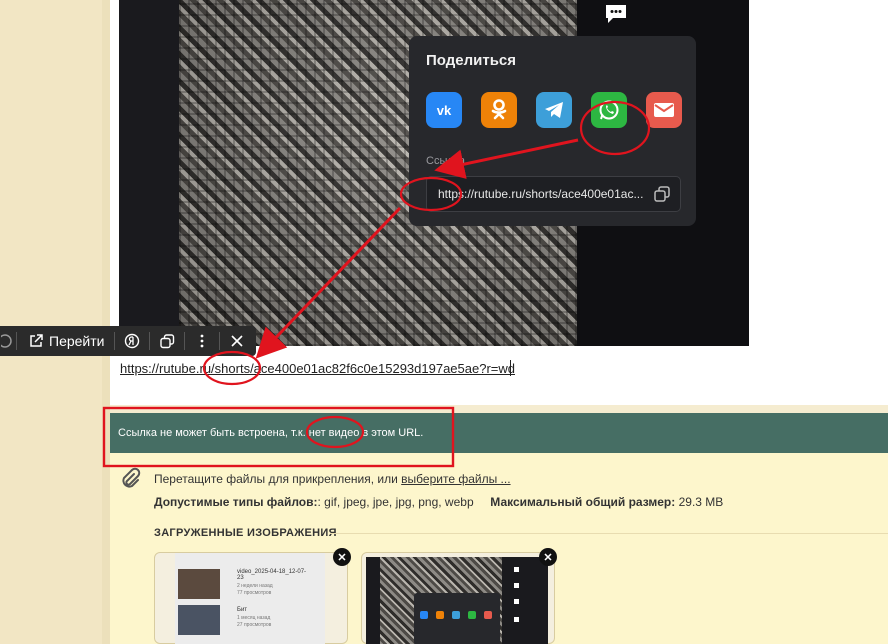 The image size is (888, 644). I want to click on text-caret, so click(510, 368).